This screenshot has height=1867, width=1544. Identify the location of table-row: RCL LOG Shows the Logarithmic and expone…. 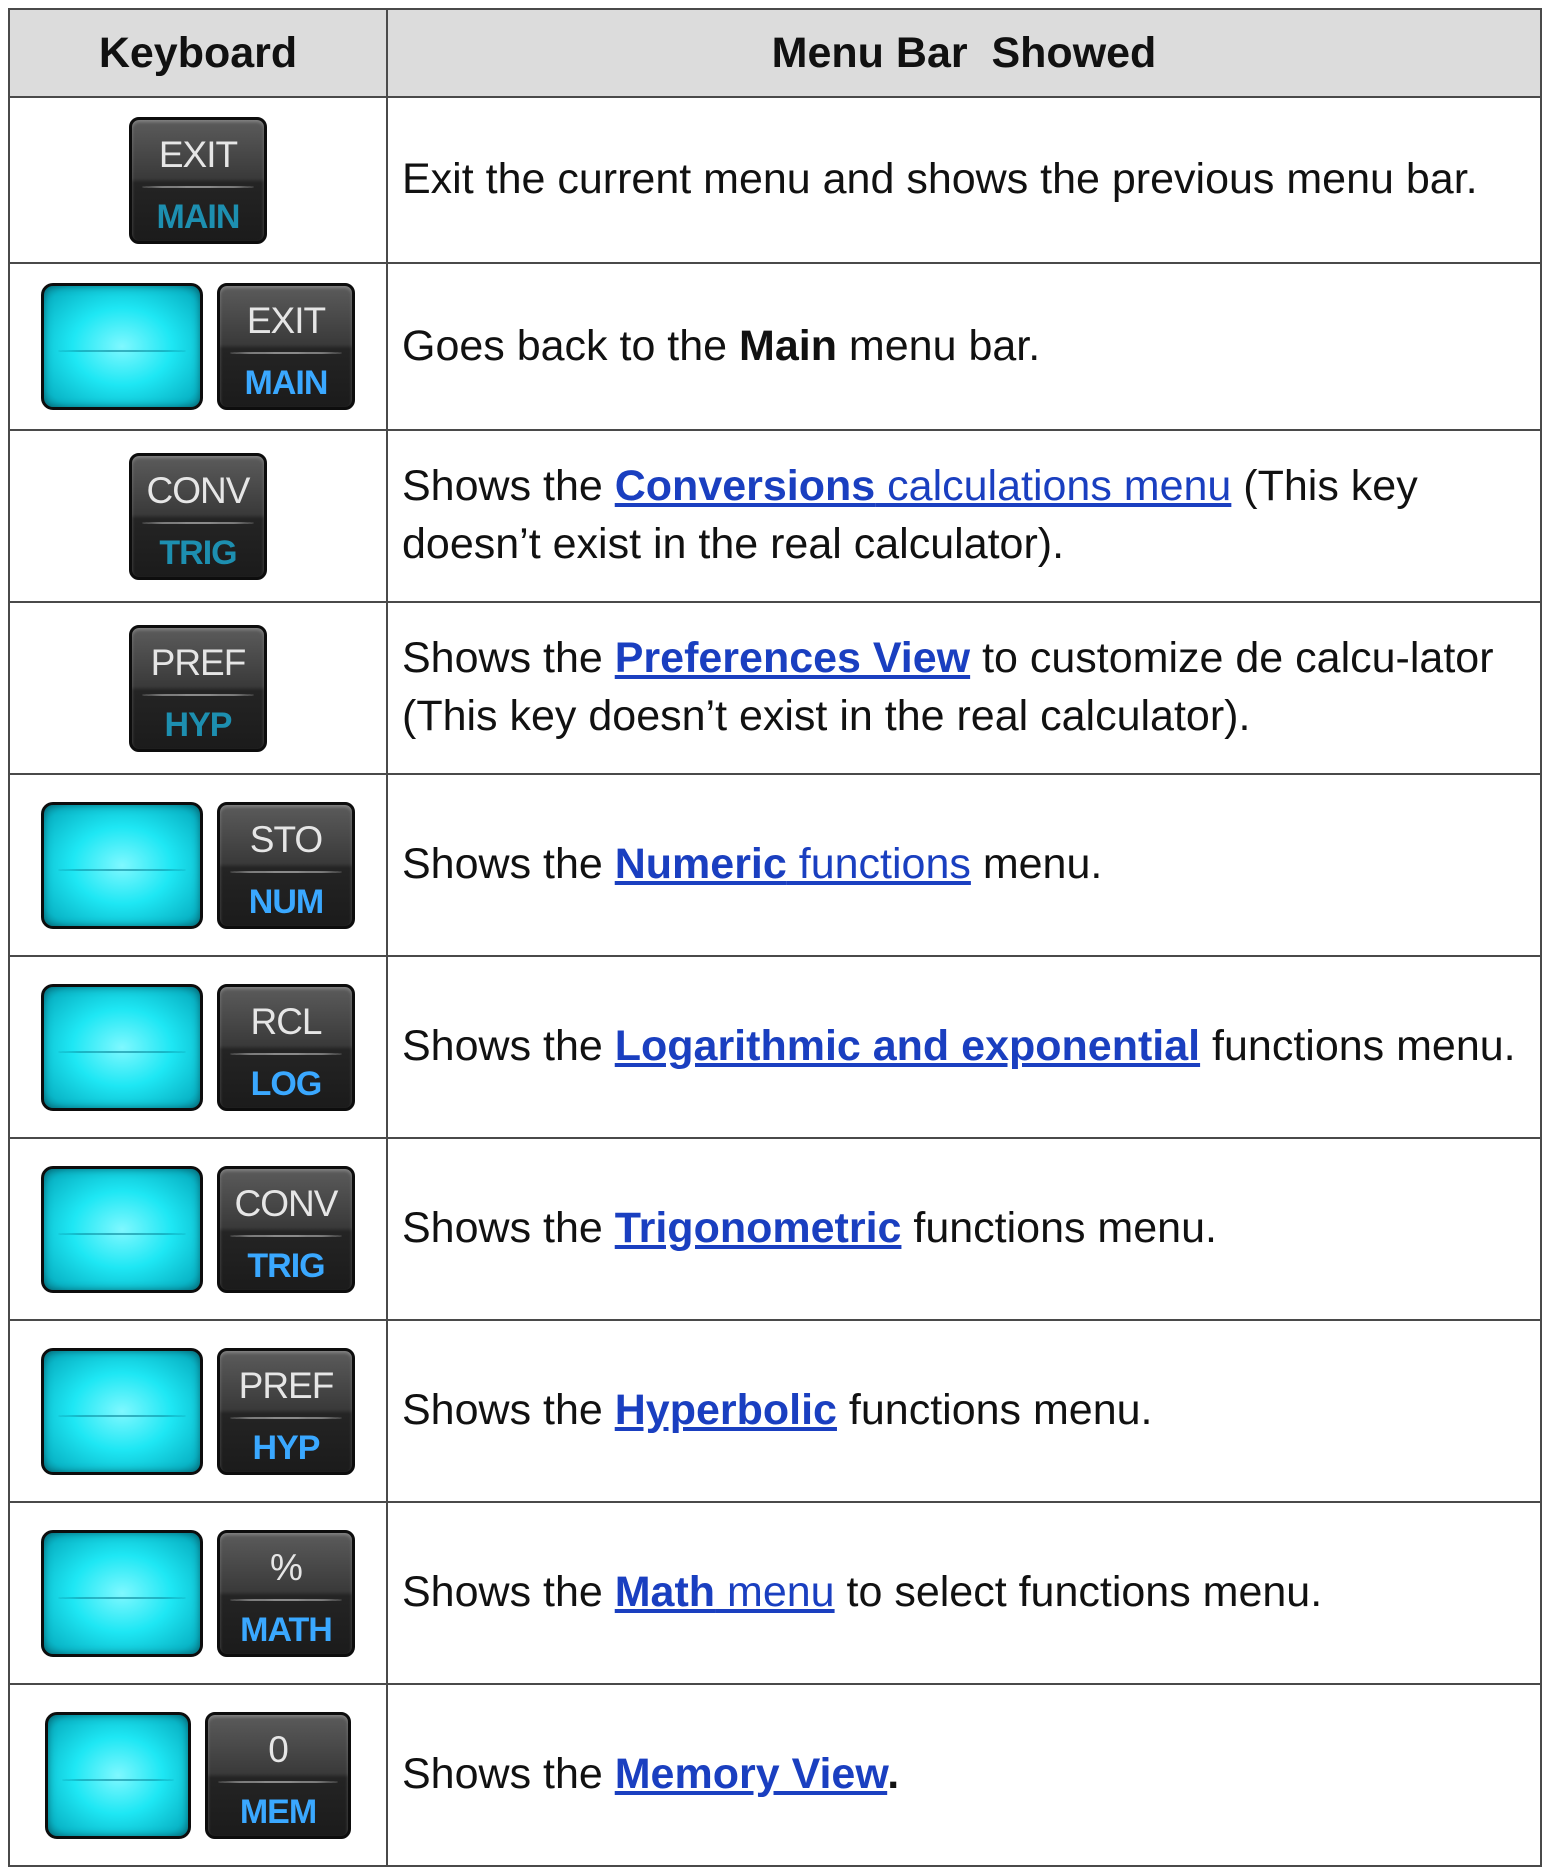
(775, 1047).